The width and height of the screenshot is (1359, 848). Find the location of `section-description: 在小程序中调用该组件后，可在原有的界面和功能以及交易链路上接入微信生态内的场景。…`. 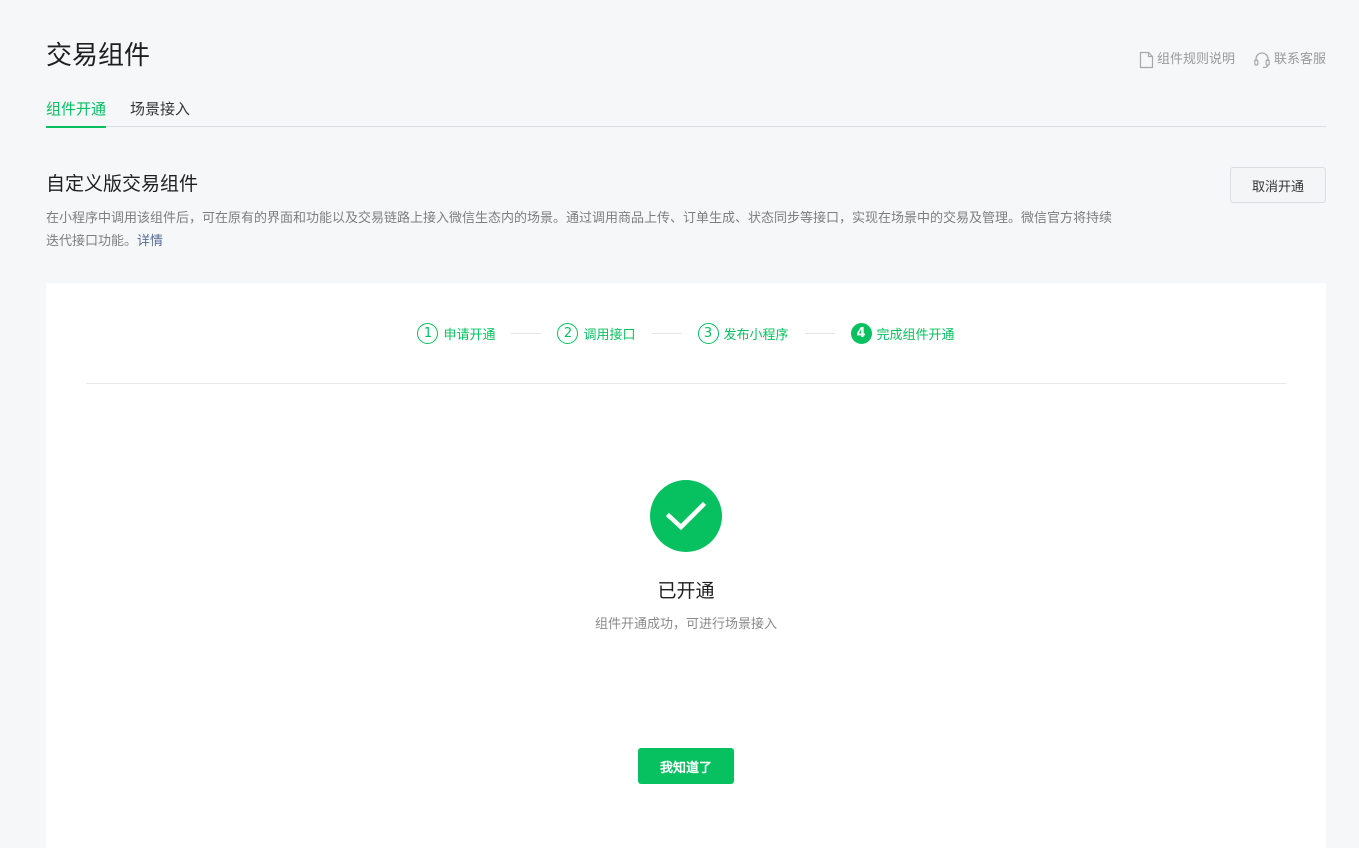

section-description: 在小程序中调用该组件后，可在原有的界面和功能以及交易链路上接入微信生态内的场景。… is located at coordinates (581, 230).